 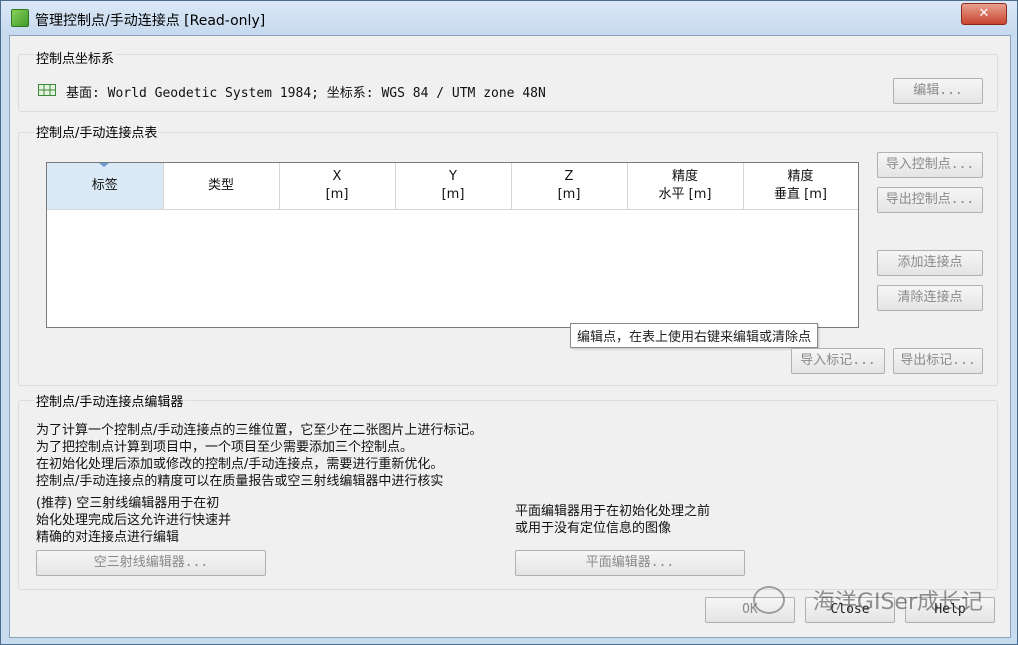 I want to click on table-tooltip: 编辑点，在表上使用右键来编辑或清除点, so click(x=694, y=335).